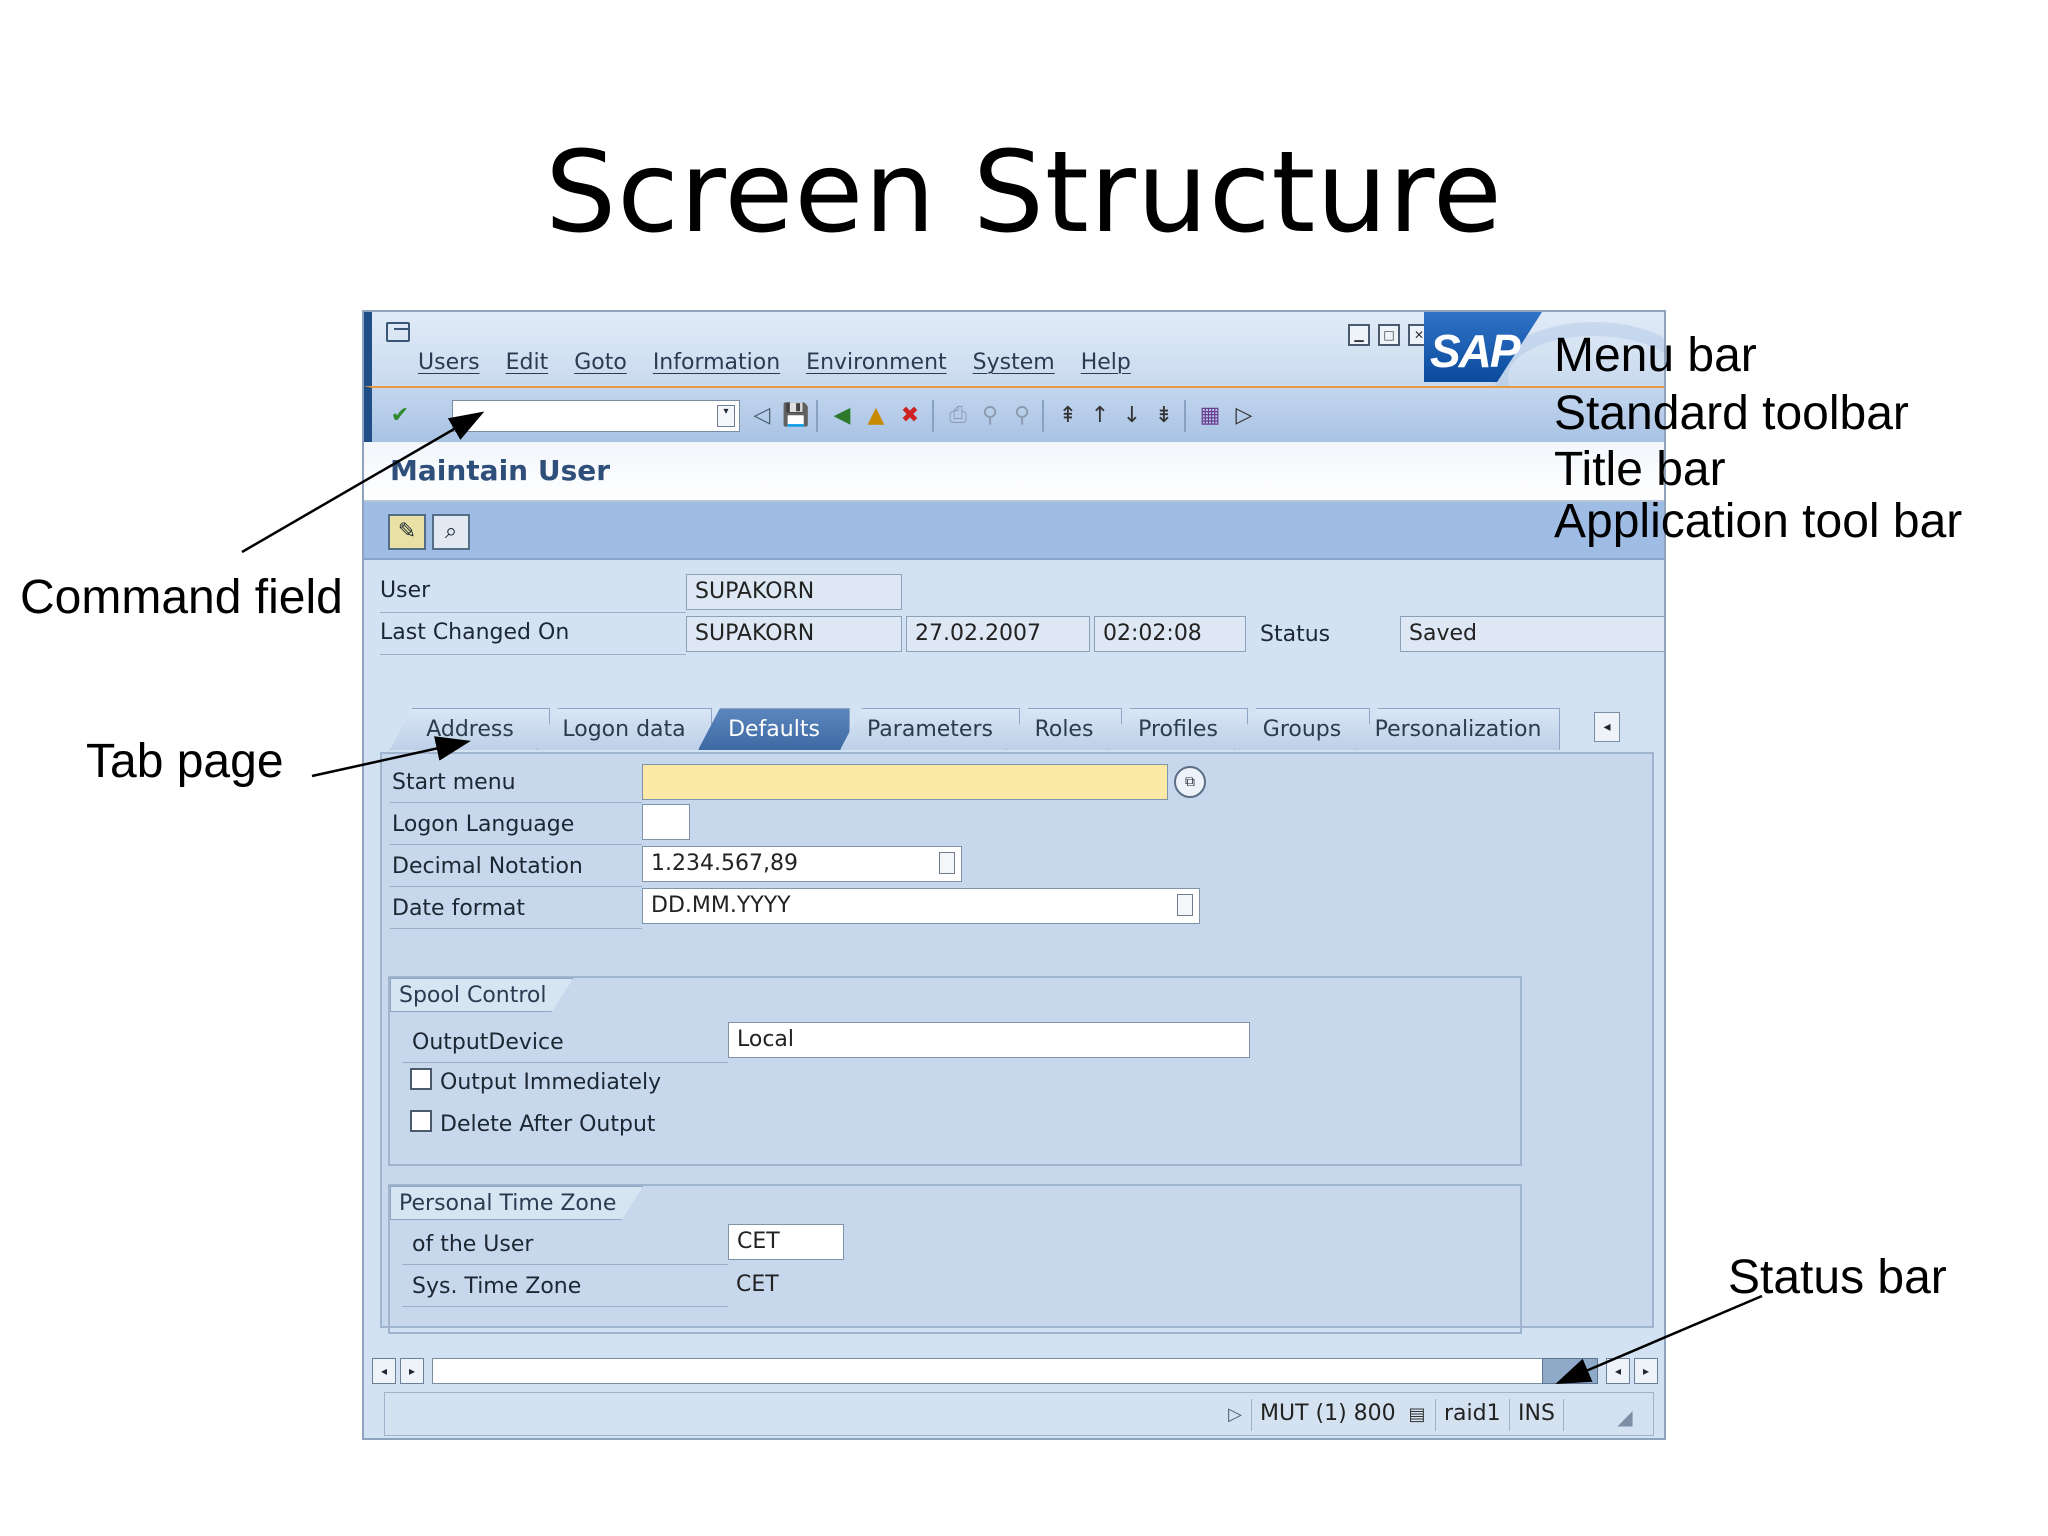 This screenshot has width=2048, height=1536. What do you see at coordinates (726, 416) in the screenshot?
I see `command-history-icon: ▾` at bounding box center [726, 416].